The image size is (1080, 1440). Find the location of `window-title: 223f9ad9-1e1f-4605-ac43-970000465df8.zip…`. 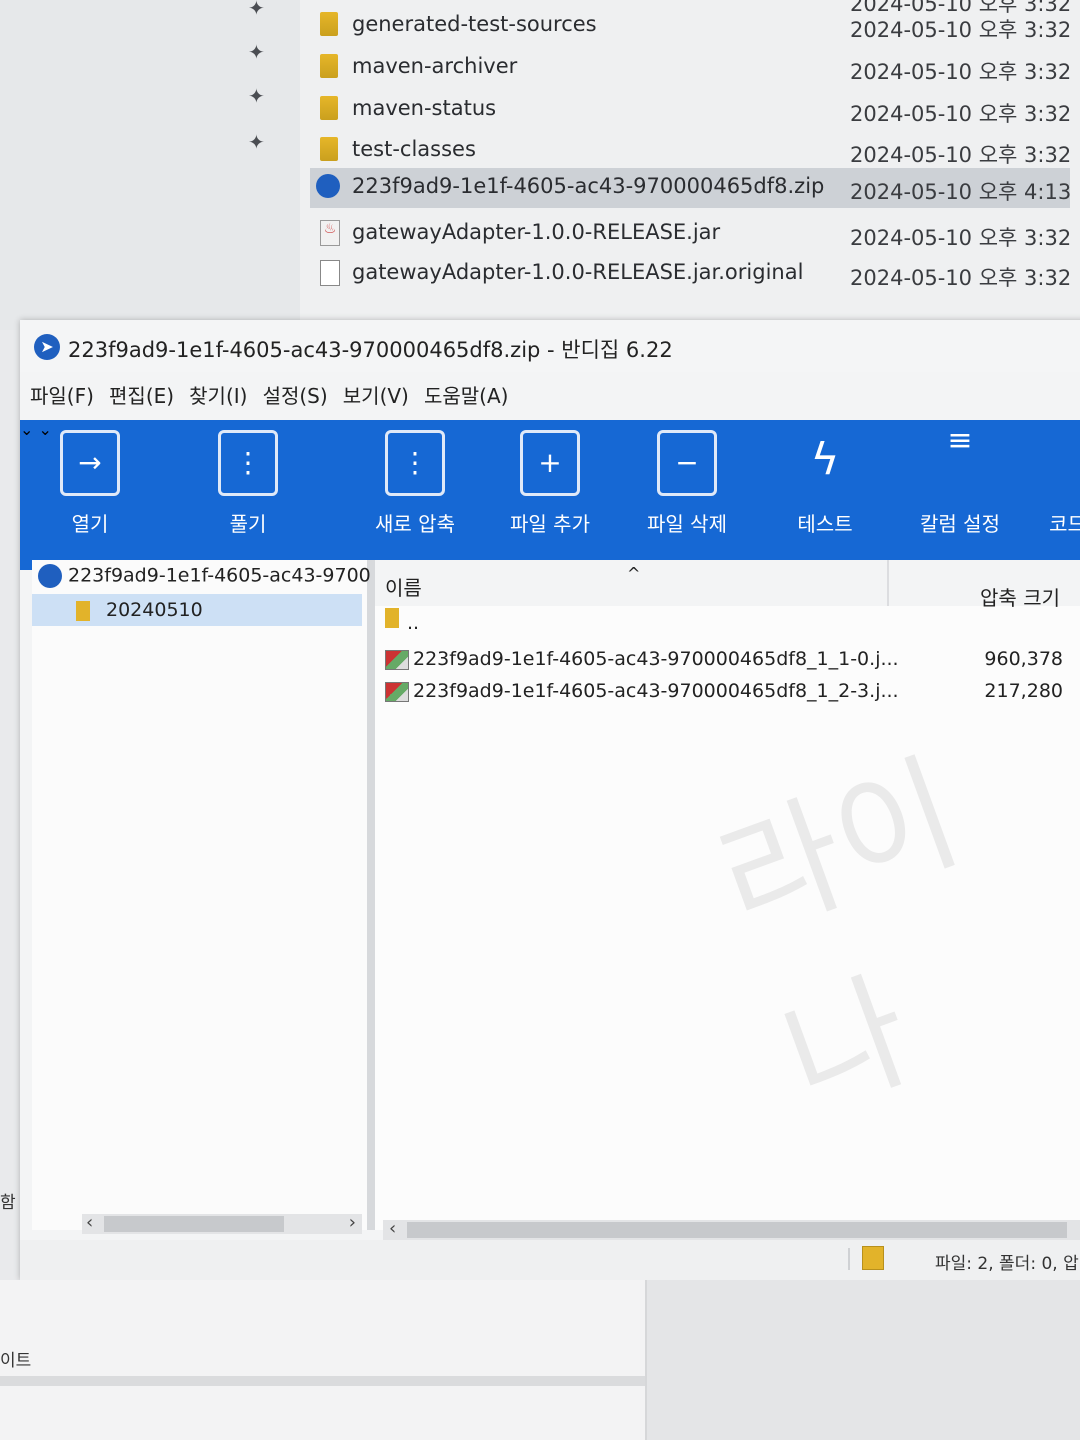

window-title: 223f9ad9-1e1f-4605-ac43-970000465df8.zip… is located at coordinates (370, 350).